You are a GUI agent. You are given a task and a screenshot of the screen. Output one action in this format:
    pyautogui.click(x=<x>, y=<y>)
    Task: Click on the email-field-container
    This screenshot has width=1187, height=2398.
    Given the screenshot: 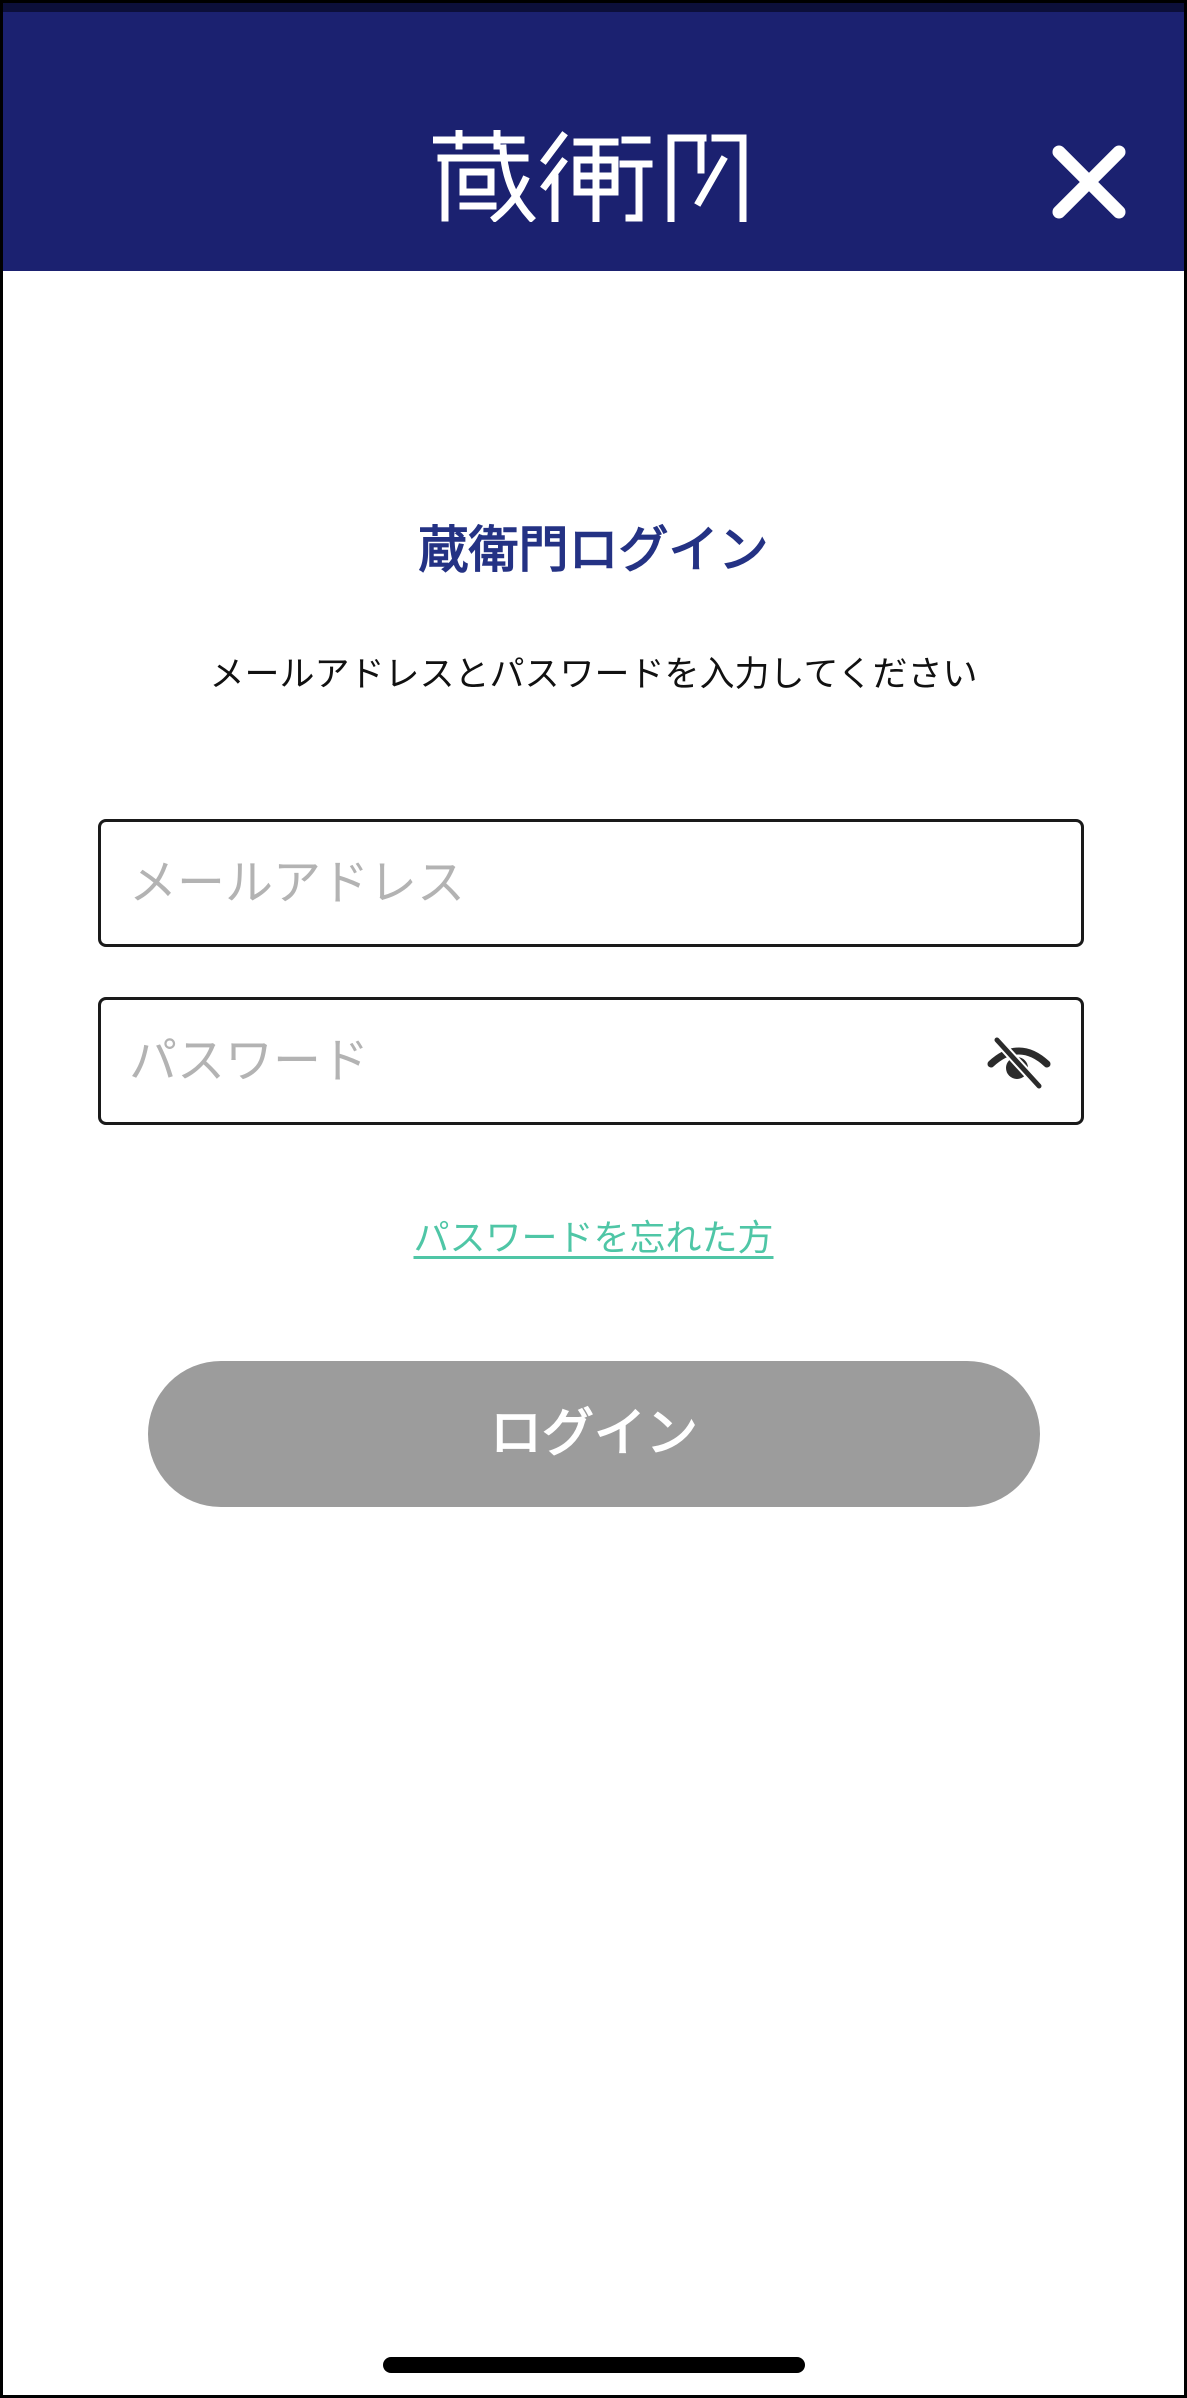 What is the action you would take?
    pyautogui.click(x=591, y=883)
    